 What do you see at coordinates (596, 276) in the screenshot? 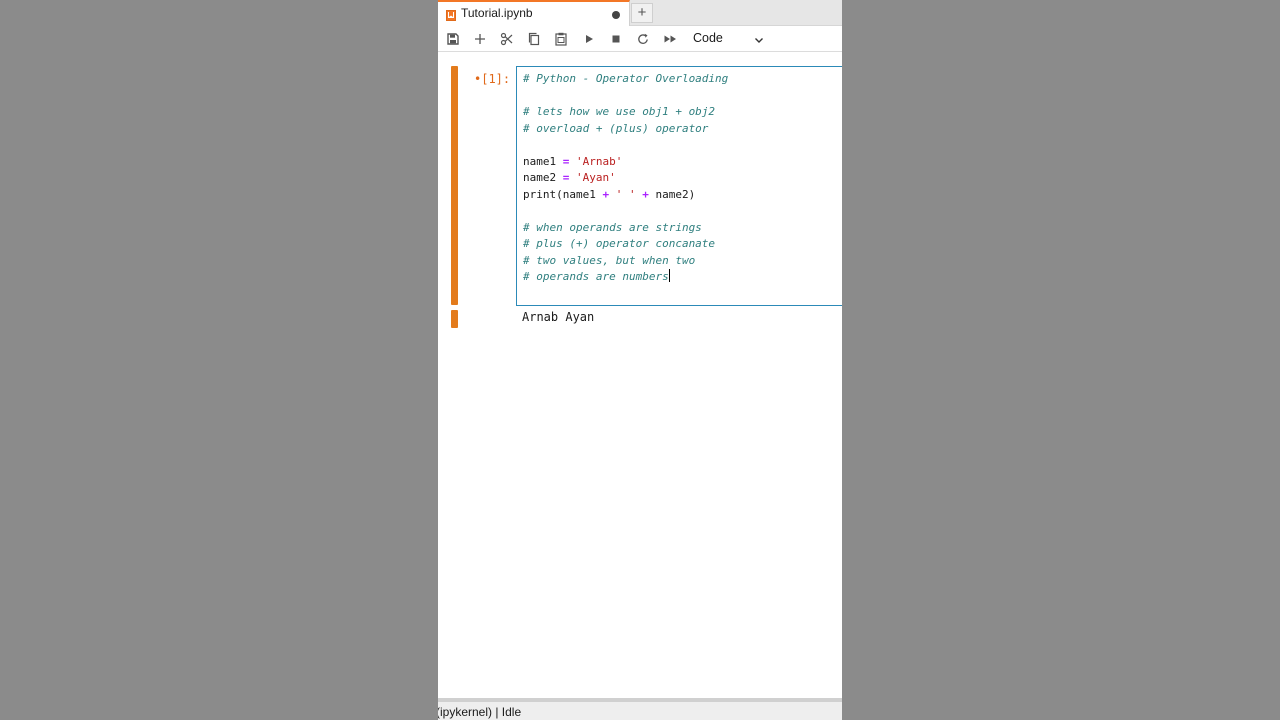
I see `code-comment: # operands are numbers` at bounding box center [596, 276].